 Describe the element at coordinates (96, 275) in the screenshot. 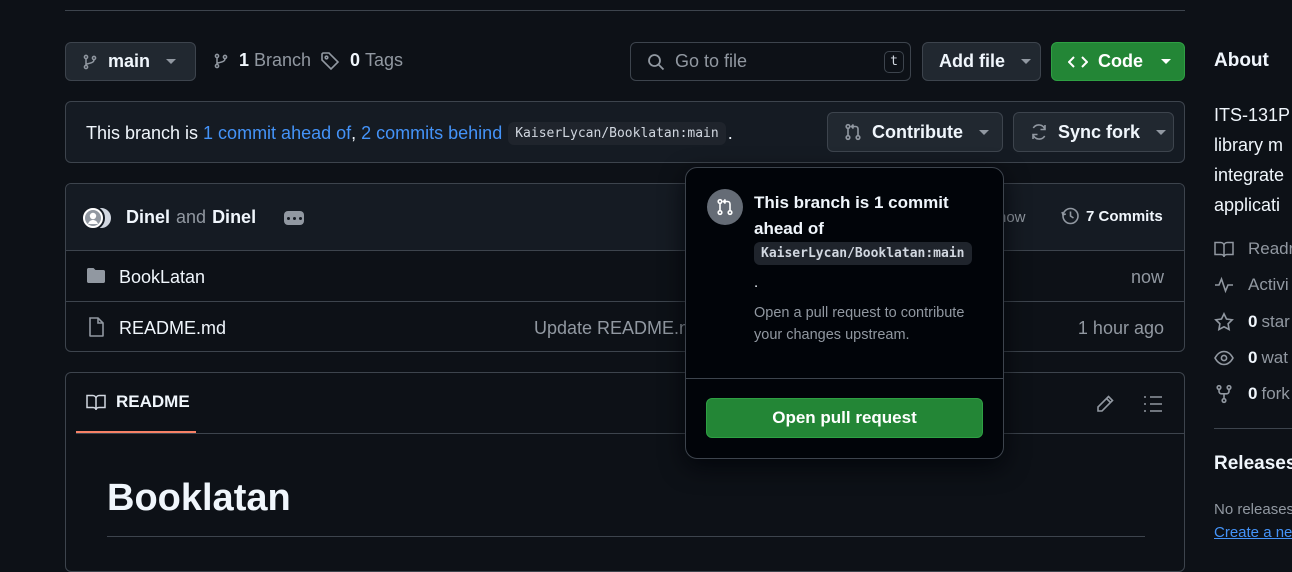

I see `folder-icon` at that location.